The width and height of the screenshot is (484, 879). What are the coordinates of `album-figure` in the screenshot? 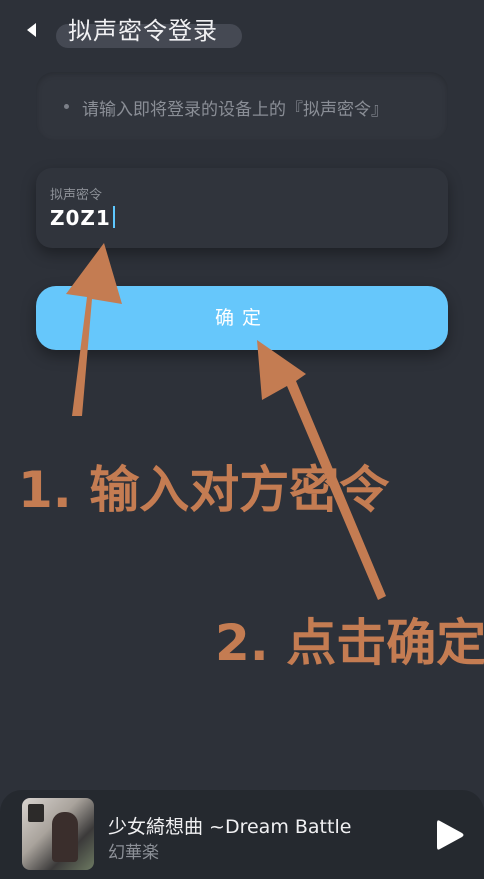 It's located at (65, 837).